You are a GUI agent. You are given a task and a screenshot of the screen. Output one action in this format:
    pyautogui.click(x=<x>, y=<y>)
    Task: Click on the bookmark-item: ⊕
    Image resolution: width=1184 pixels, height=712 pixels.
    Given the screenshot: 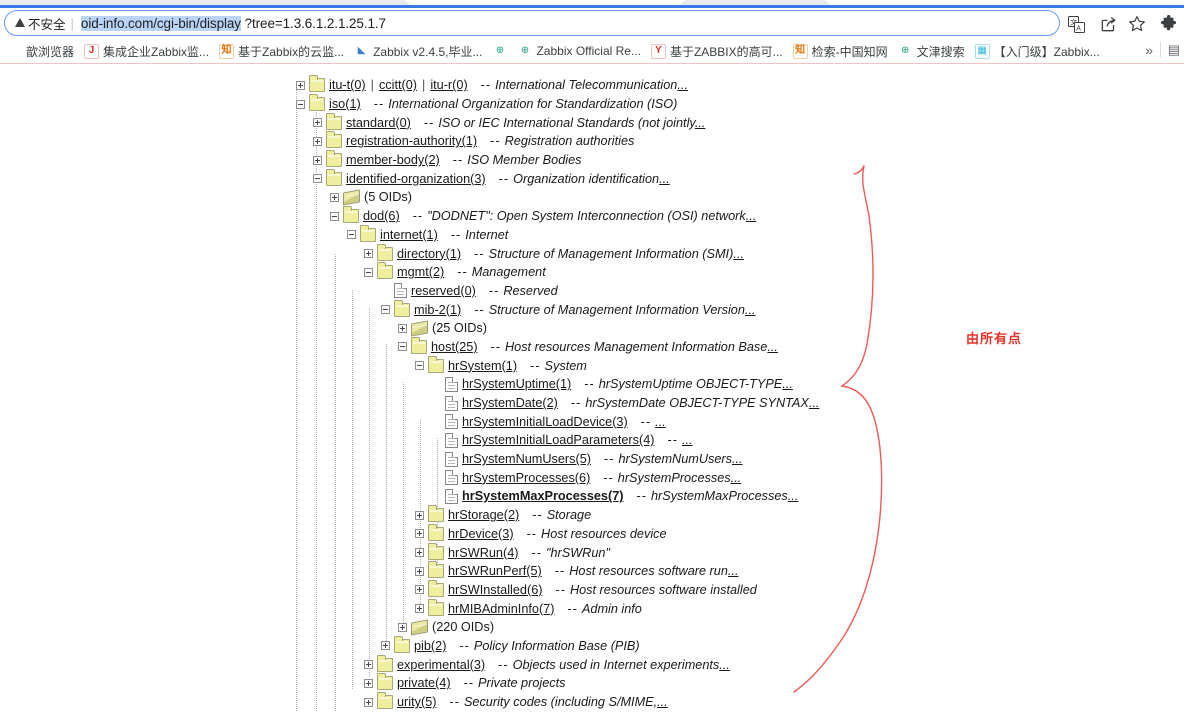 What is the action you would take?
    pyautogui.click(x=499, y=51)
    